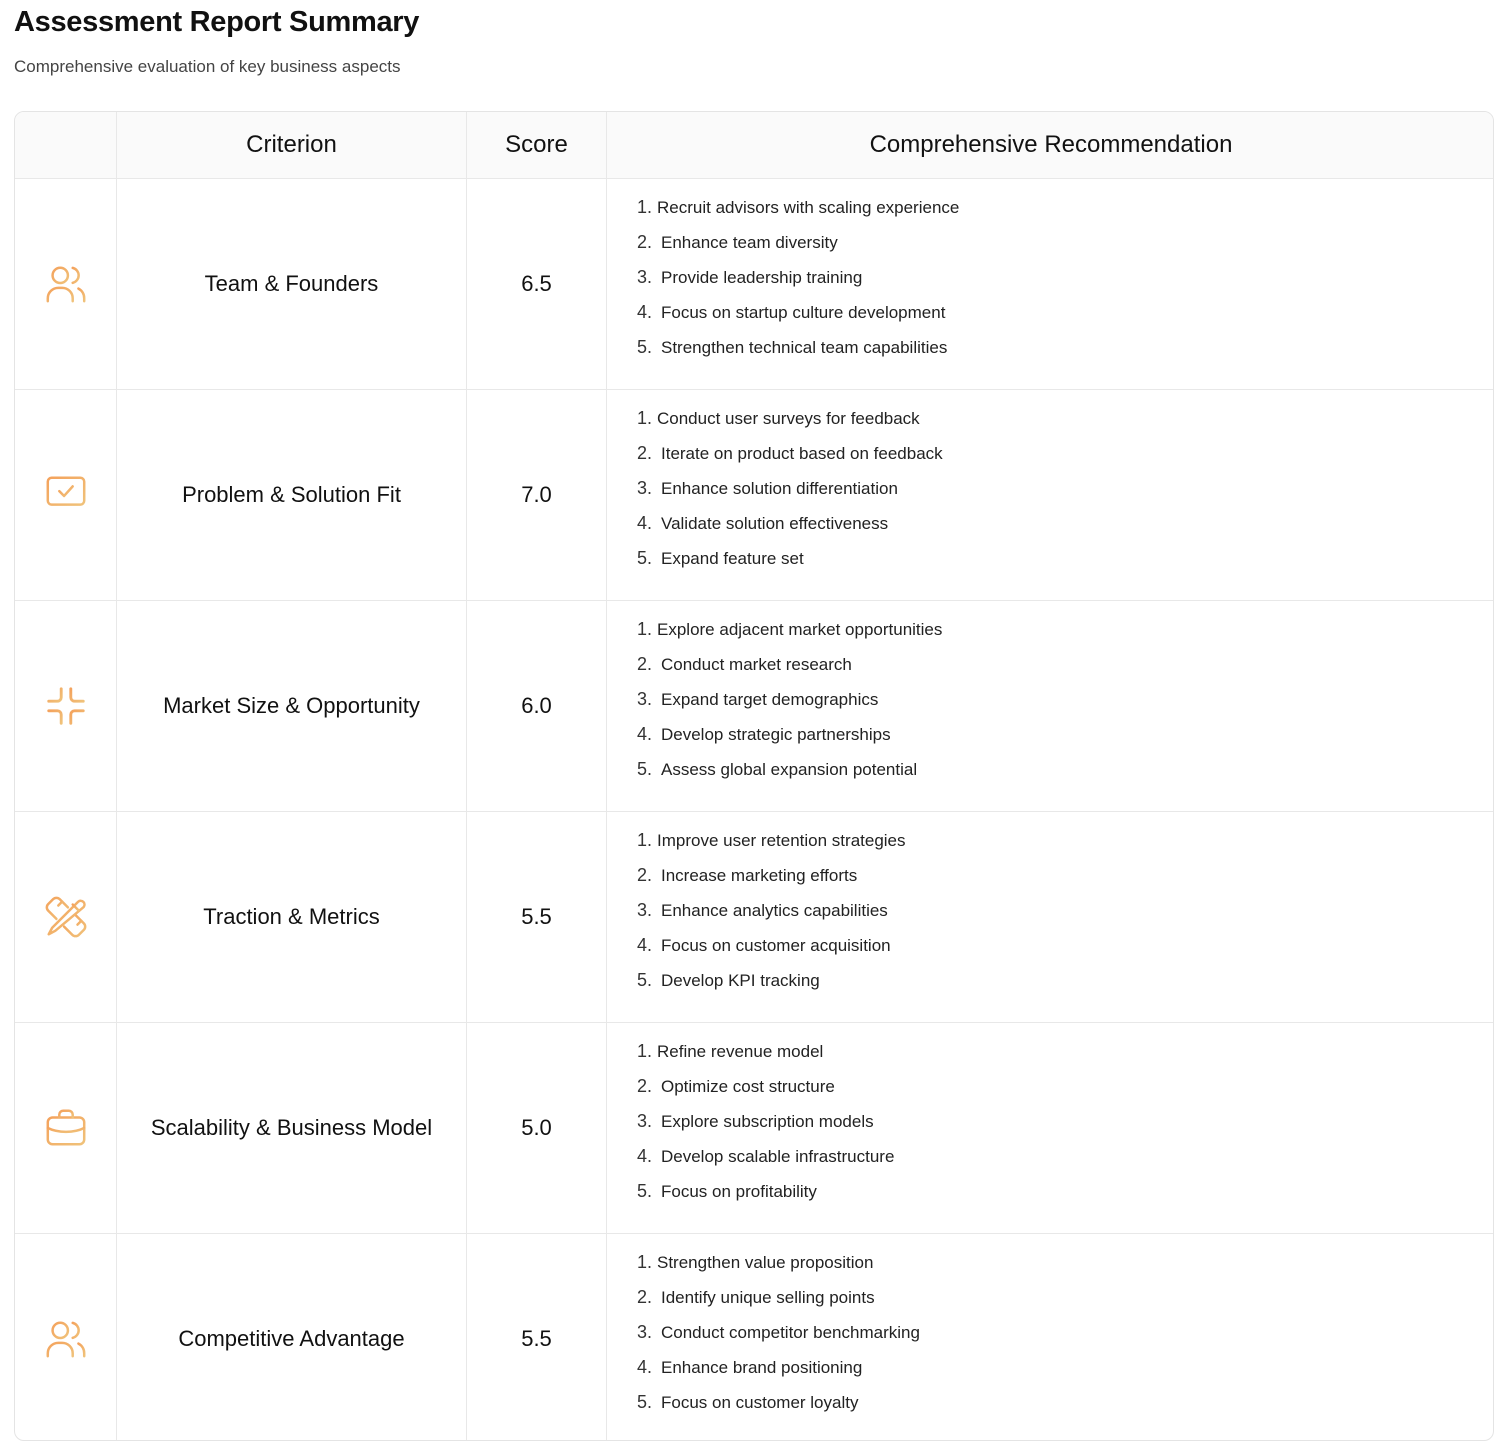 This screenshot has width=1507, height=1453. I want to click on recommendation-text: Develop scalable infrastructure, so click(778, 1156).